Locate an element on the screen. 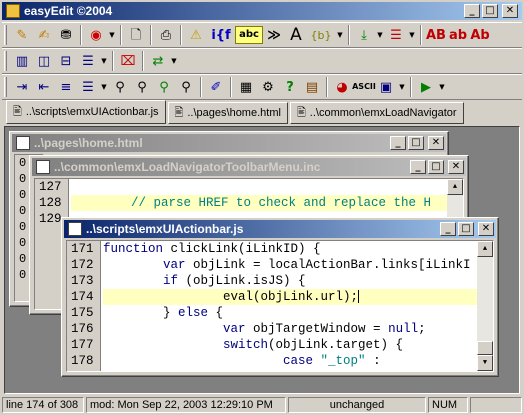  code-text: } is located at coordinates (141, 313).